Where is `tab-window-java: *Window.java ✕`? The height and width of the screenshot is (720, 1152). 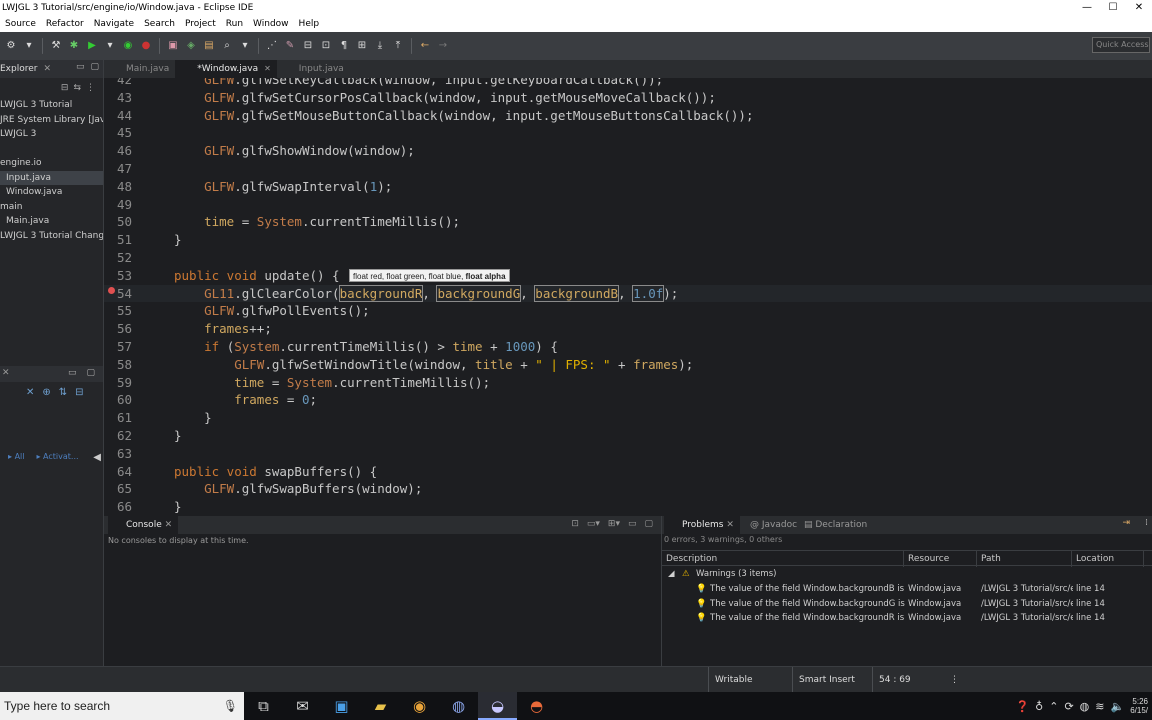 tab-window-java: *Window.java ✕ is located at coordinates (226, 69).